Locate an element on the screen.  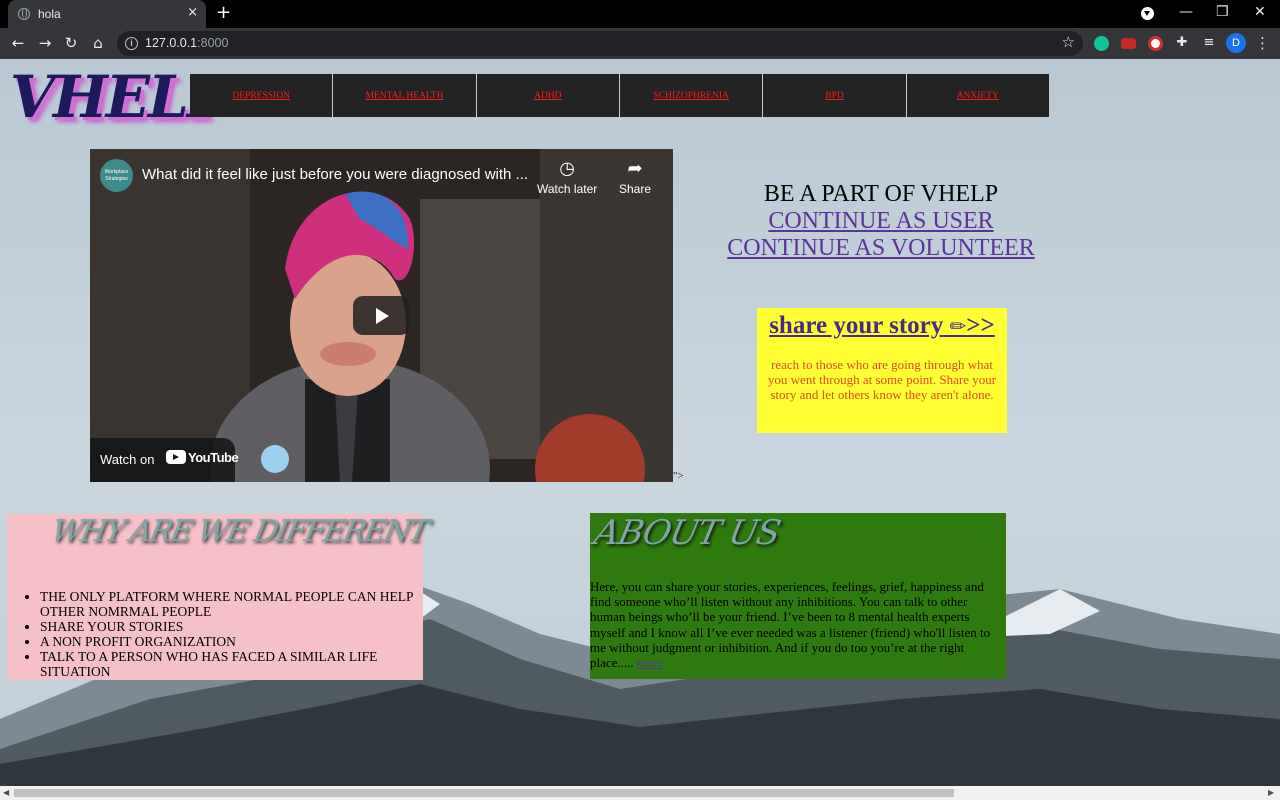
reload-icon: ↻ is located at coordinates (71, 43).